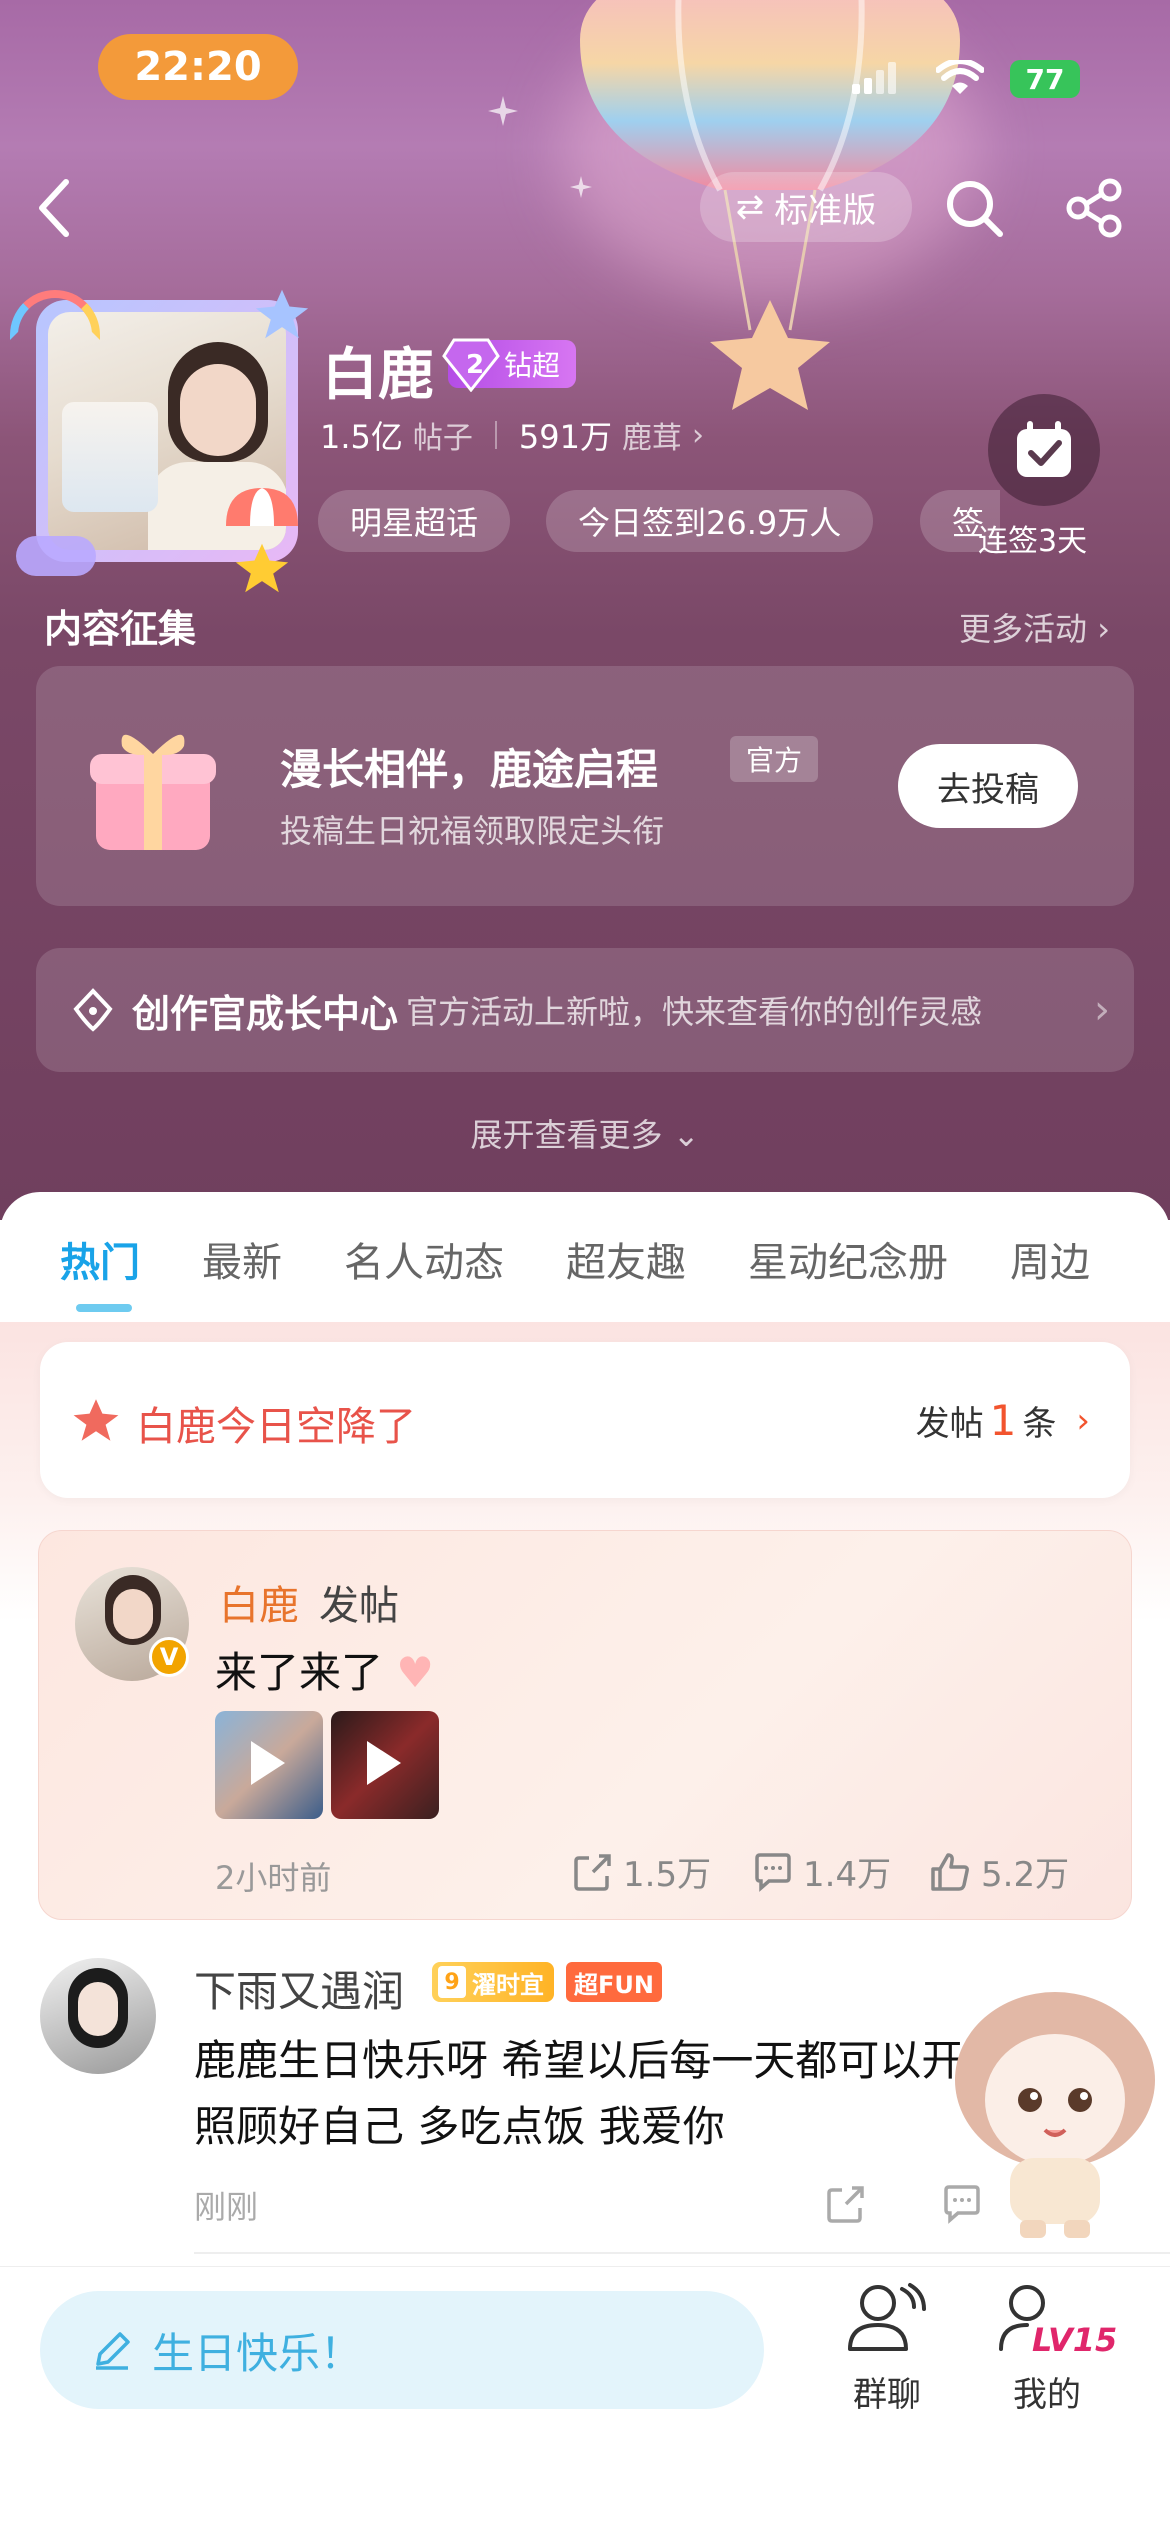  Describe the element at coordinates (694, 1012) in the screenshot. I see `creator-center-subtitle: 官方活动上新啦，快来查看你的创作灵感` at that location.